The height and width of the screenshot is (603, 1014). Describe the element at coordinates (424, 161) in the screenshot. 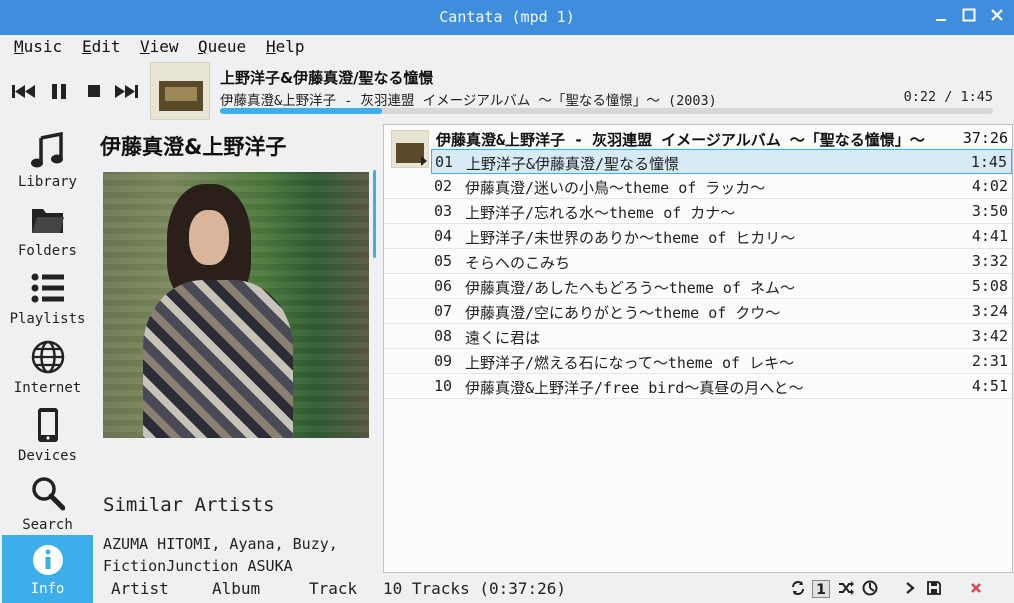

I see `playing-indicator-icon` at that location.